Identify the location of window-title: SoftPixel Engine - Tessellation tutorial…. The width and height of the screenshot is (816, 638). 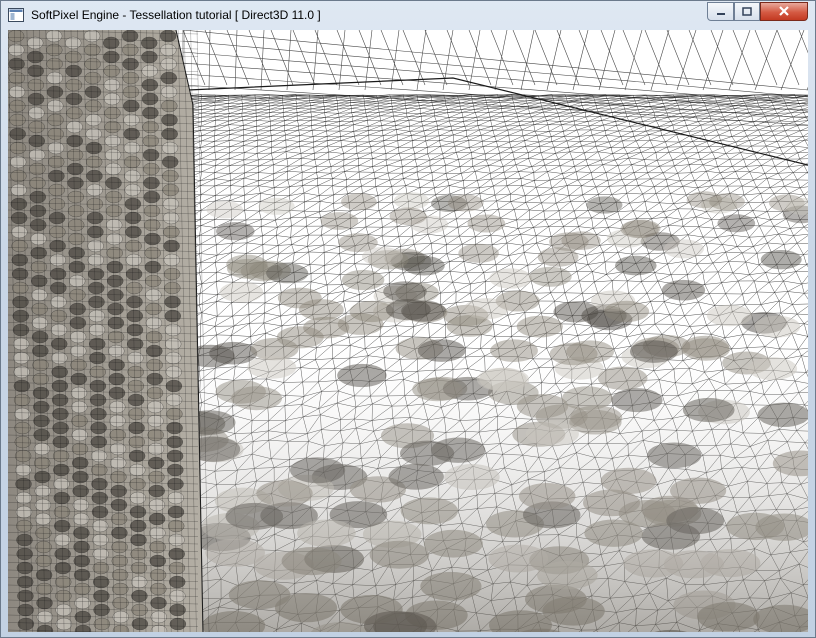
(176, 15).